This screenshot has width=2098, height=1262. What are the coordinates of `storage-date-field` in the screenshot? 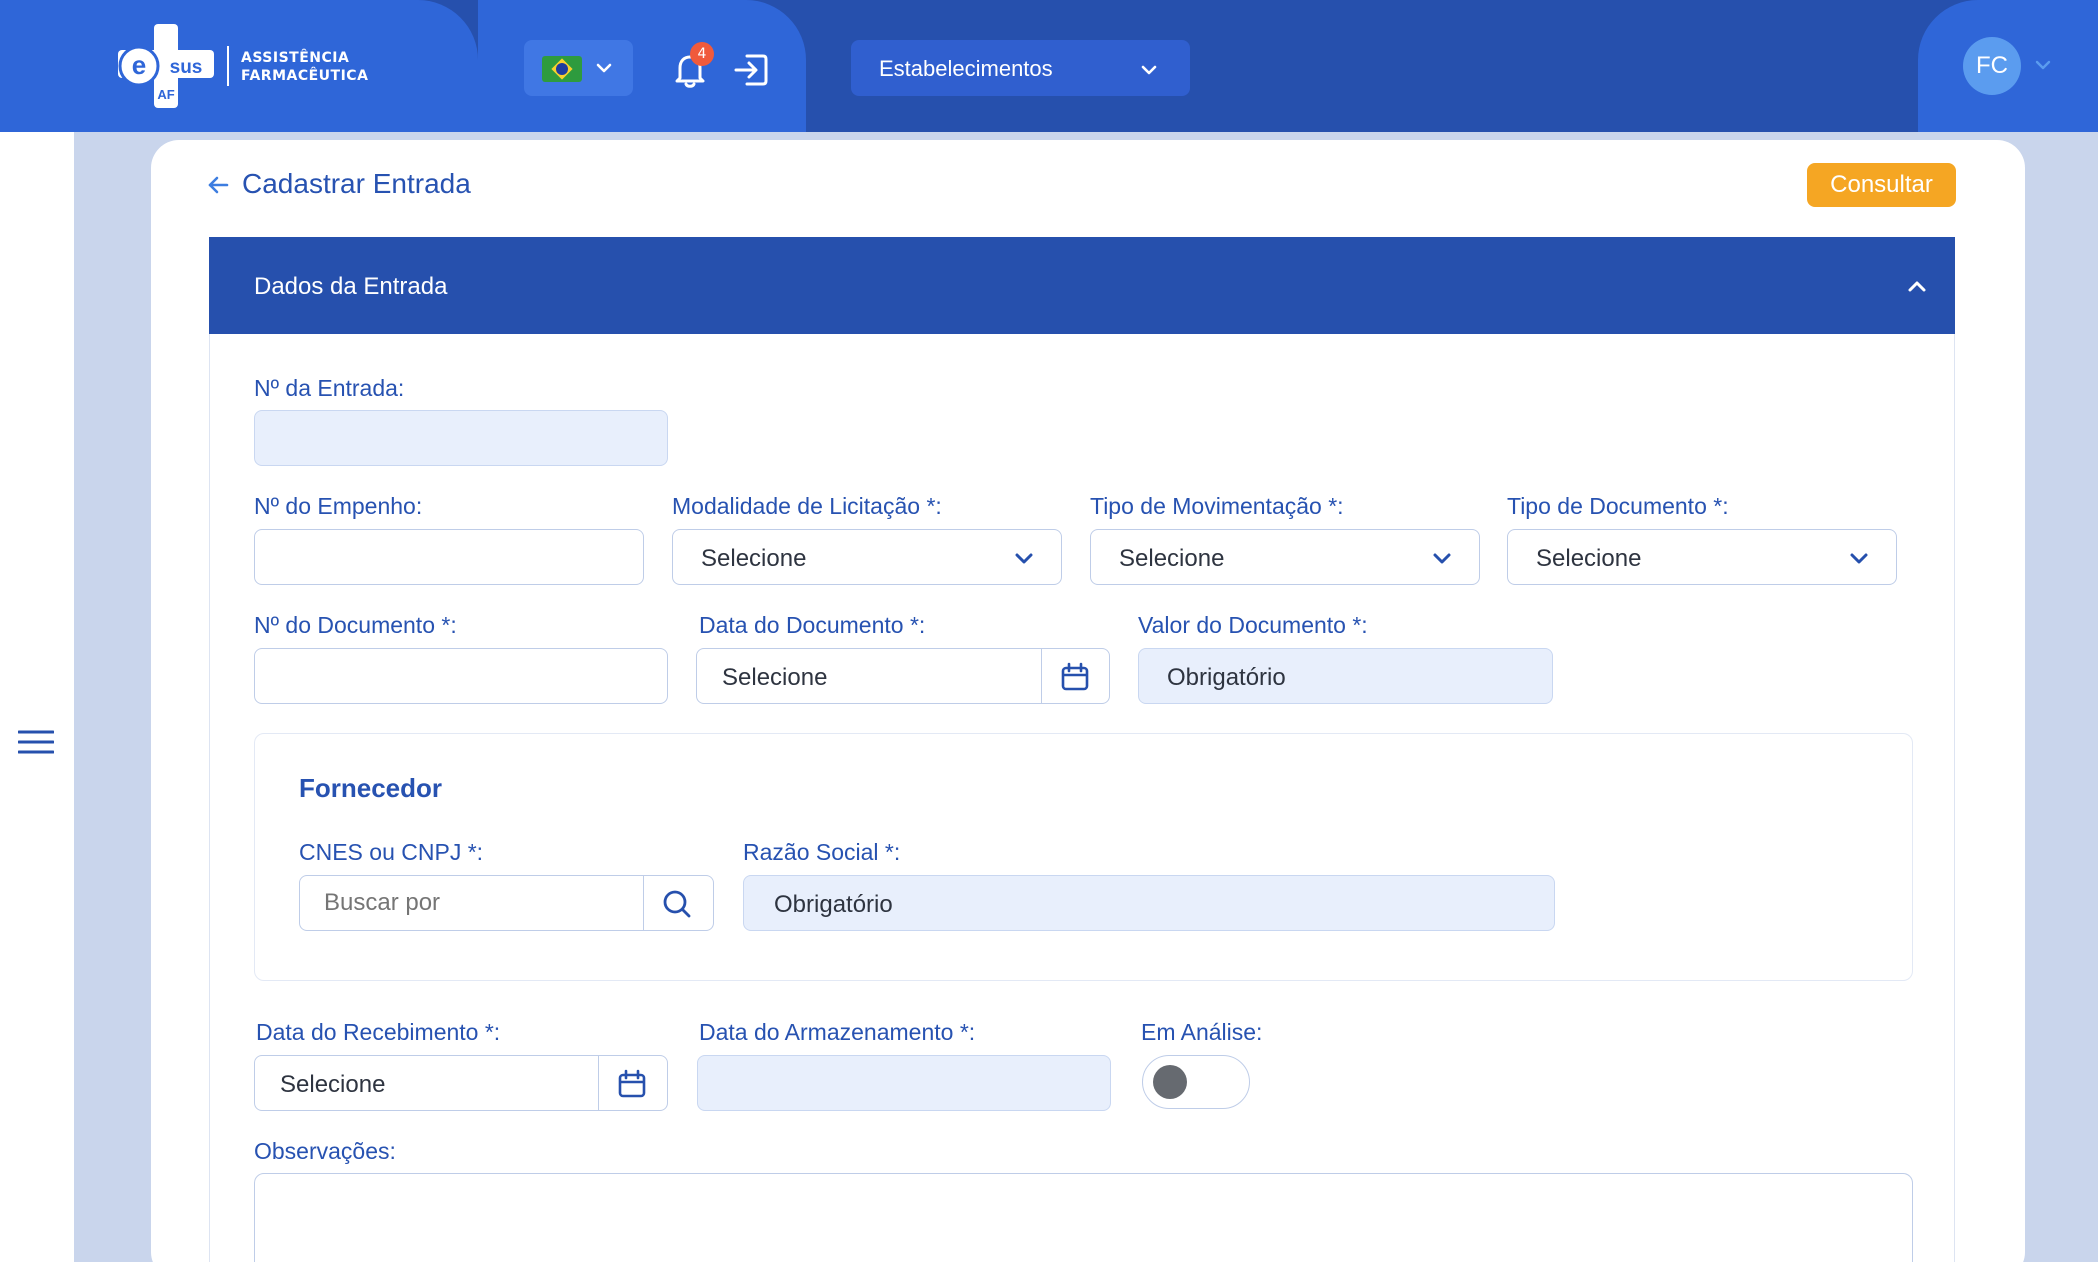 It's located at (904, 1083).